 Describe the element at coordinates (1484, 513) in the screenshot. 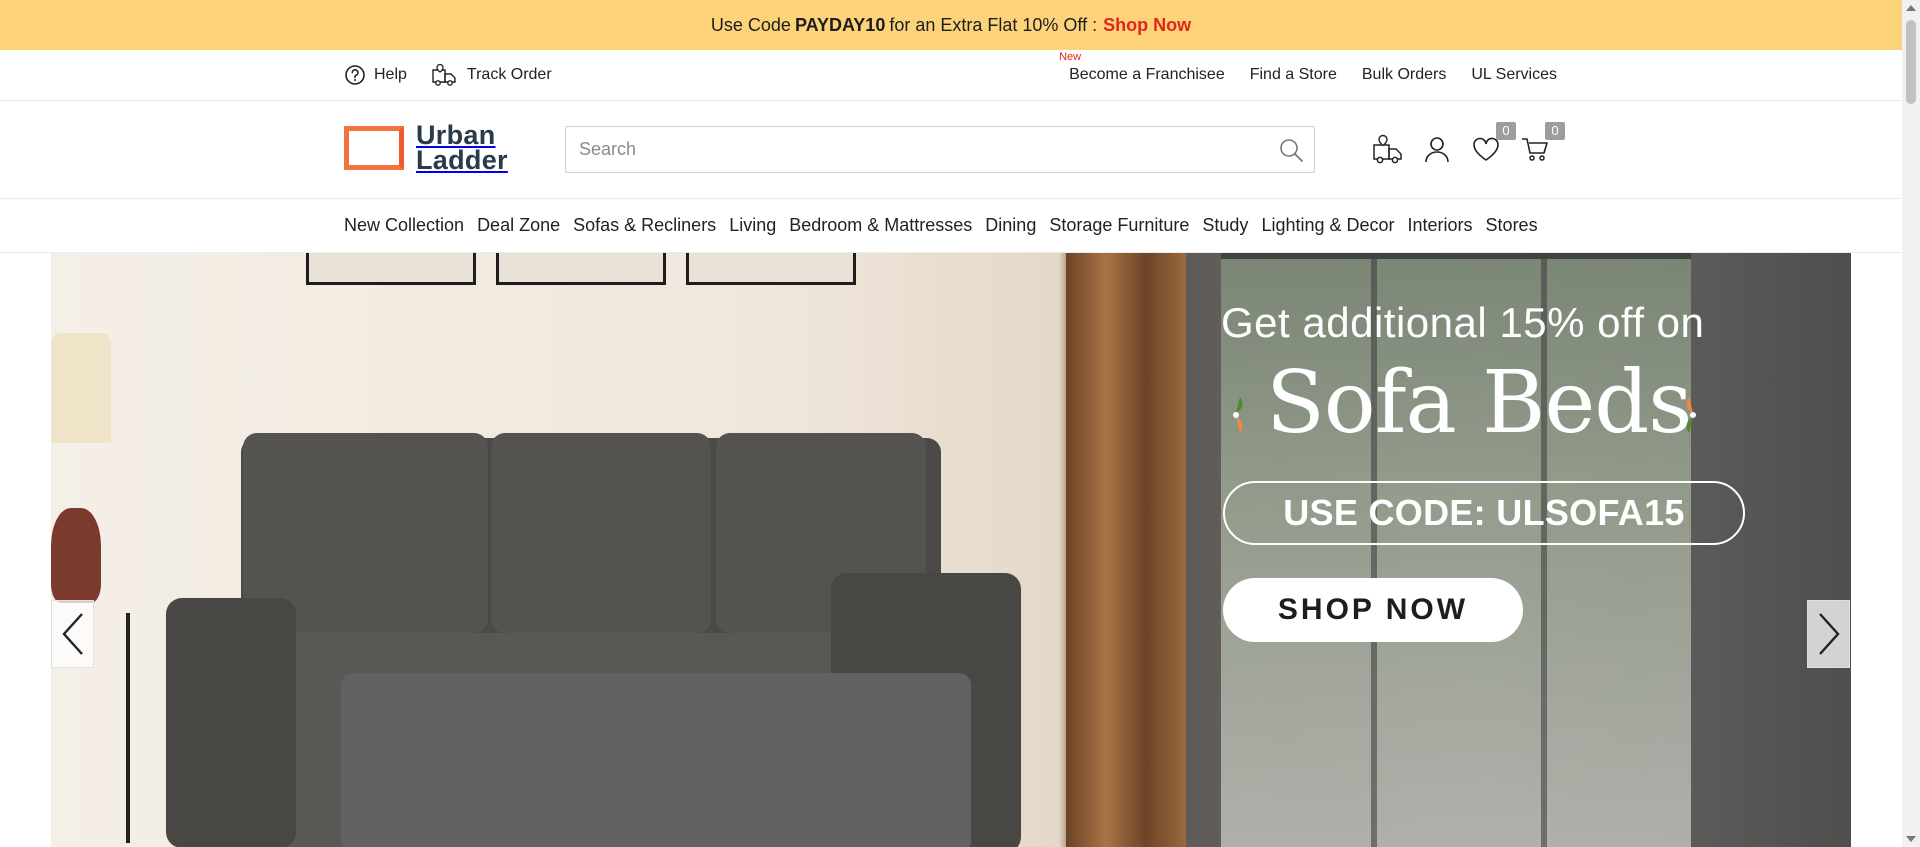

I see `coupon-code-box: USE CODE: ULSOFA15` at that location.